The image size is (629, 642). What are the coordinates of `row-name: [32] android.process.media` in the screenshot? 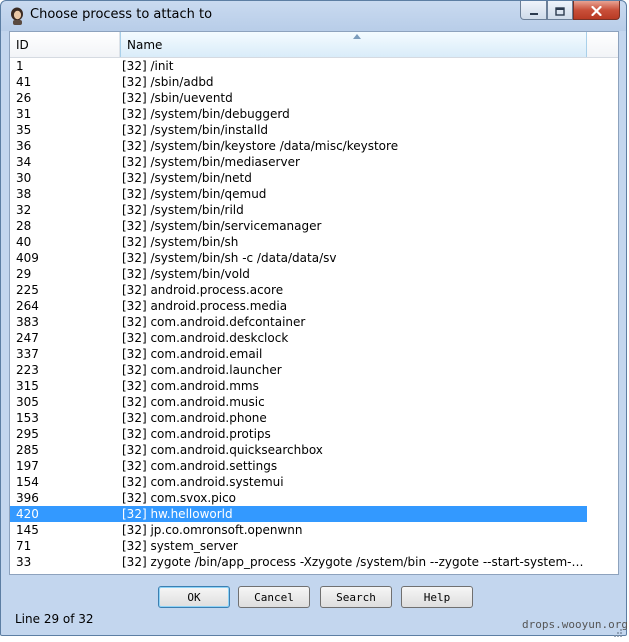 It's located at (205, 306).